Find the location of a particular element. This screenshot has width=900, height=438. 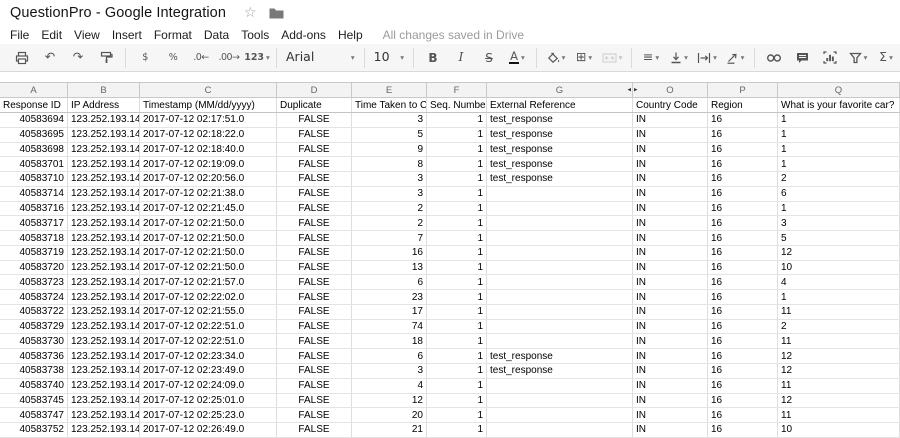

cell: 9 is located at coordinates (389, 149).